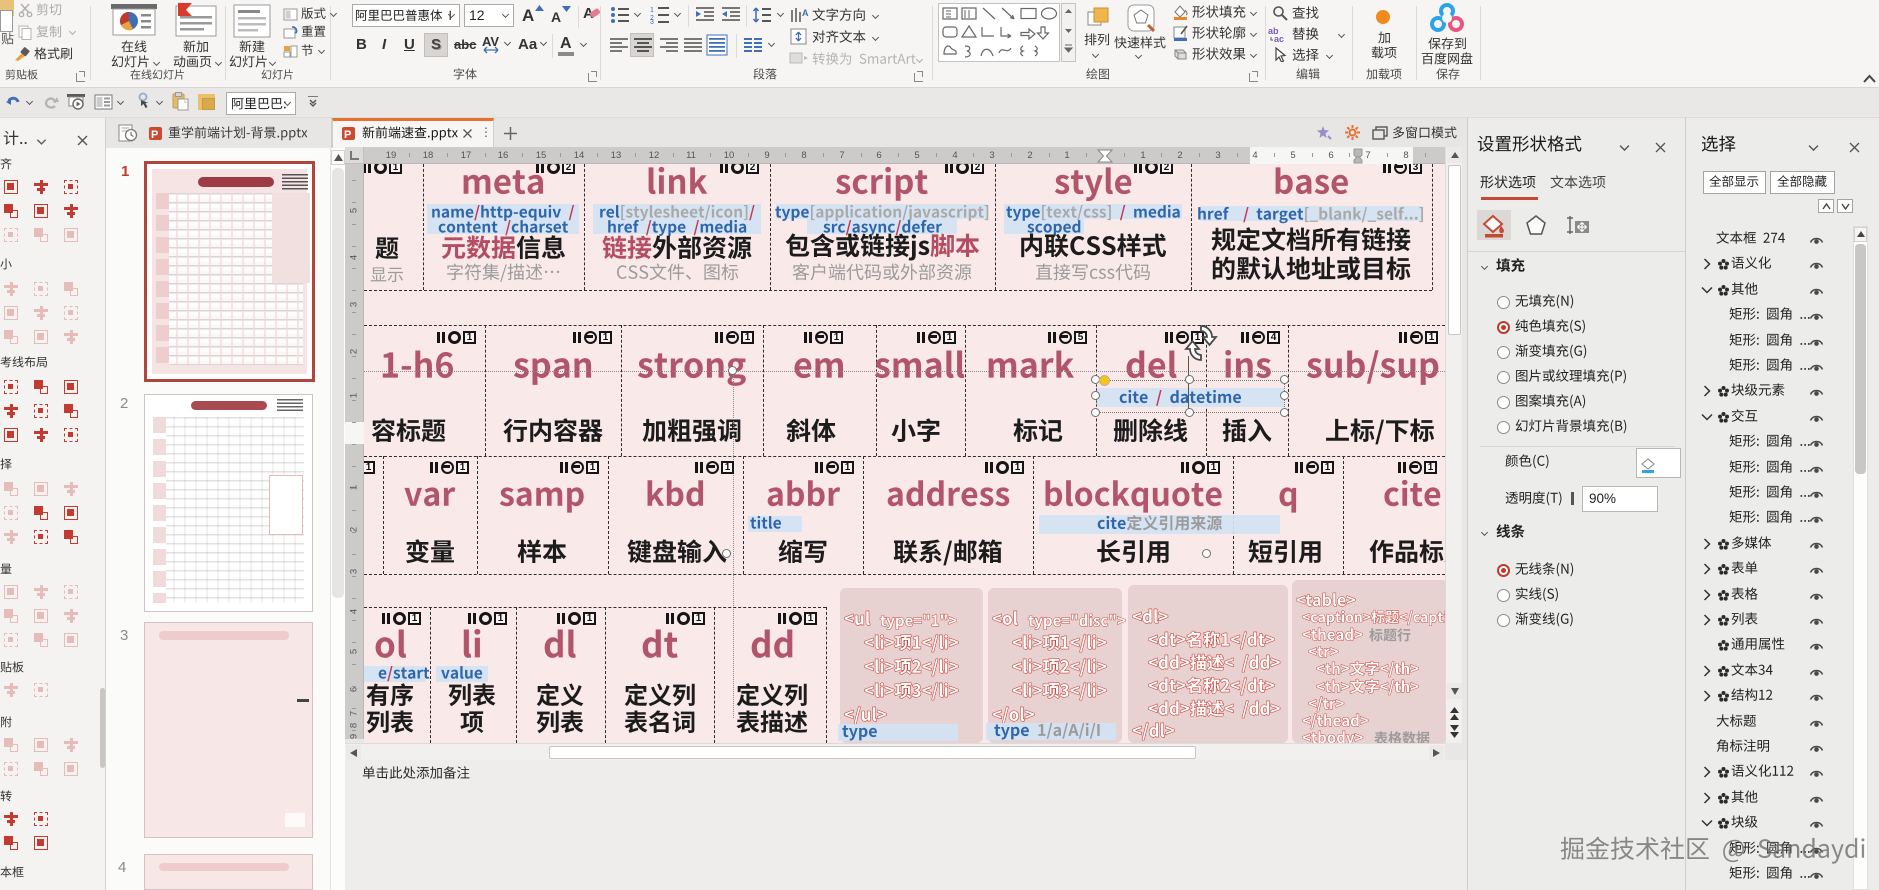  I want to click on svg-text: 3, so click(652, 21).